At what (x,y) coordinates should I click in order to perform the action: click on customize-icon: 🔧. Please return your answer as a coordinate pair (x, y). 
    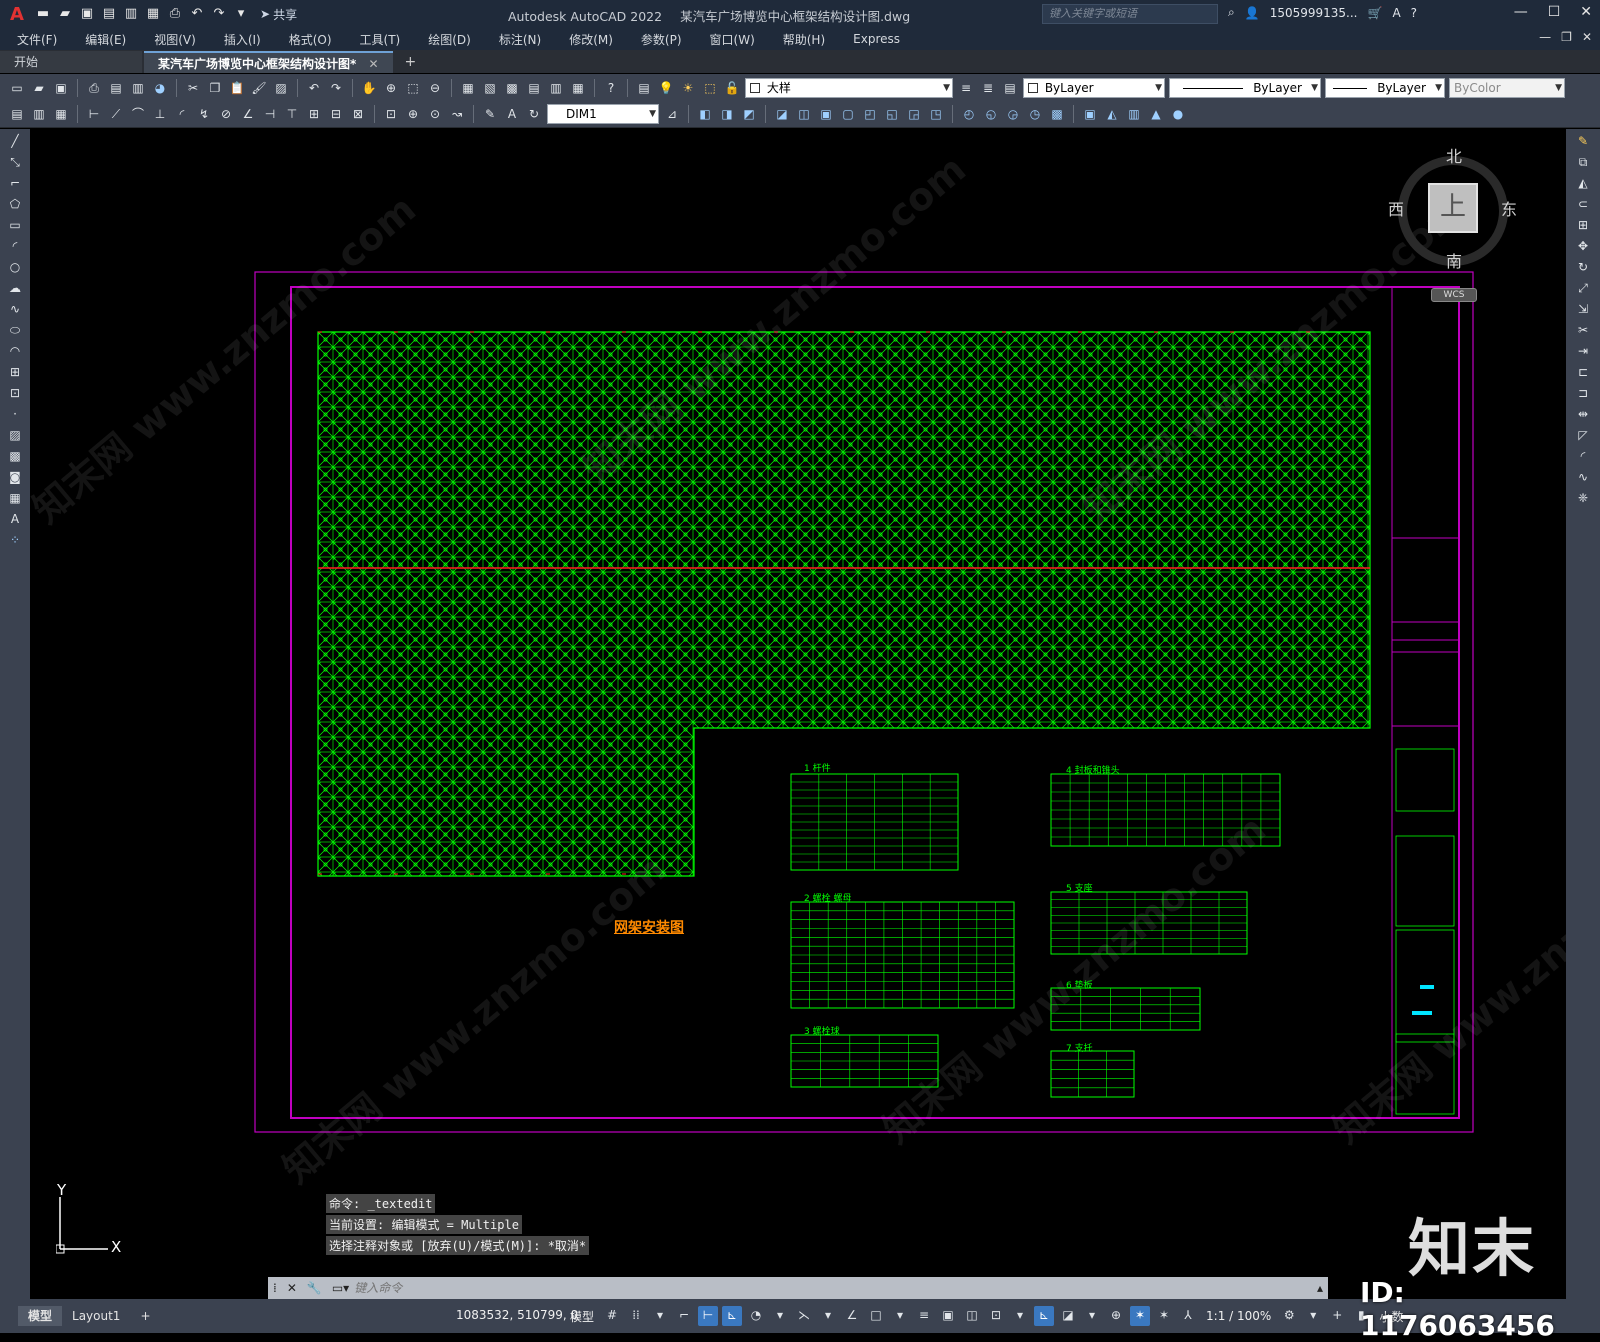
    Looking at the image, I should click on (314, 1288).